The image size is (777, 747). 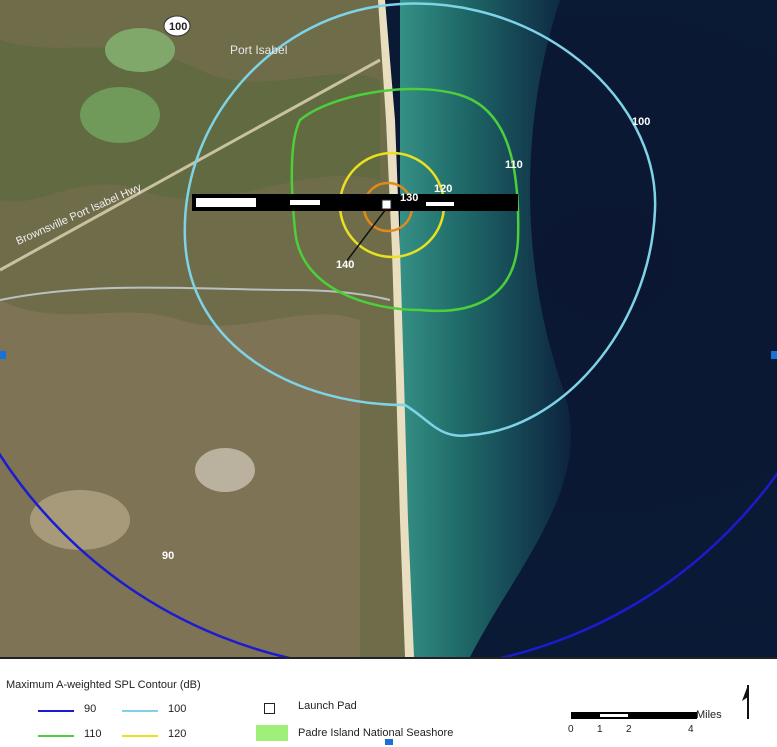 I want to click on route-shield-label: 100, so click(x=178, y=27).